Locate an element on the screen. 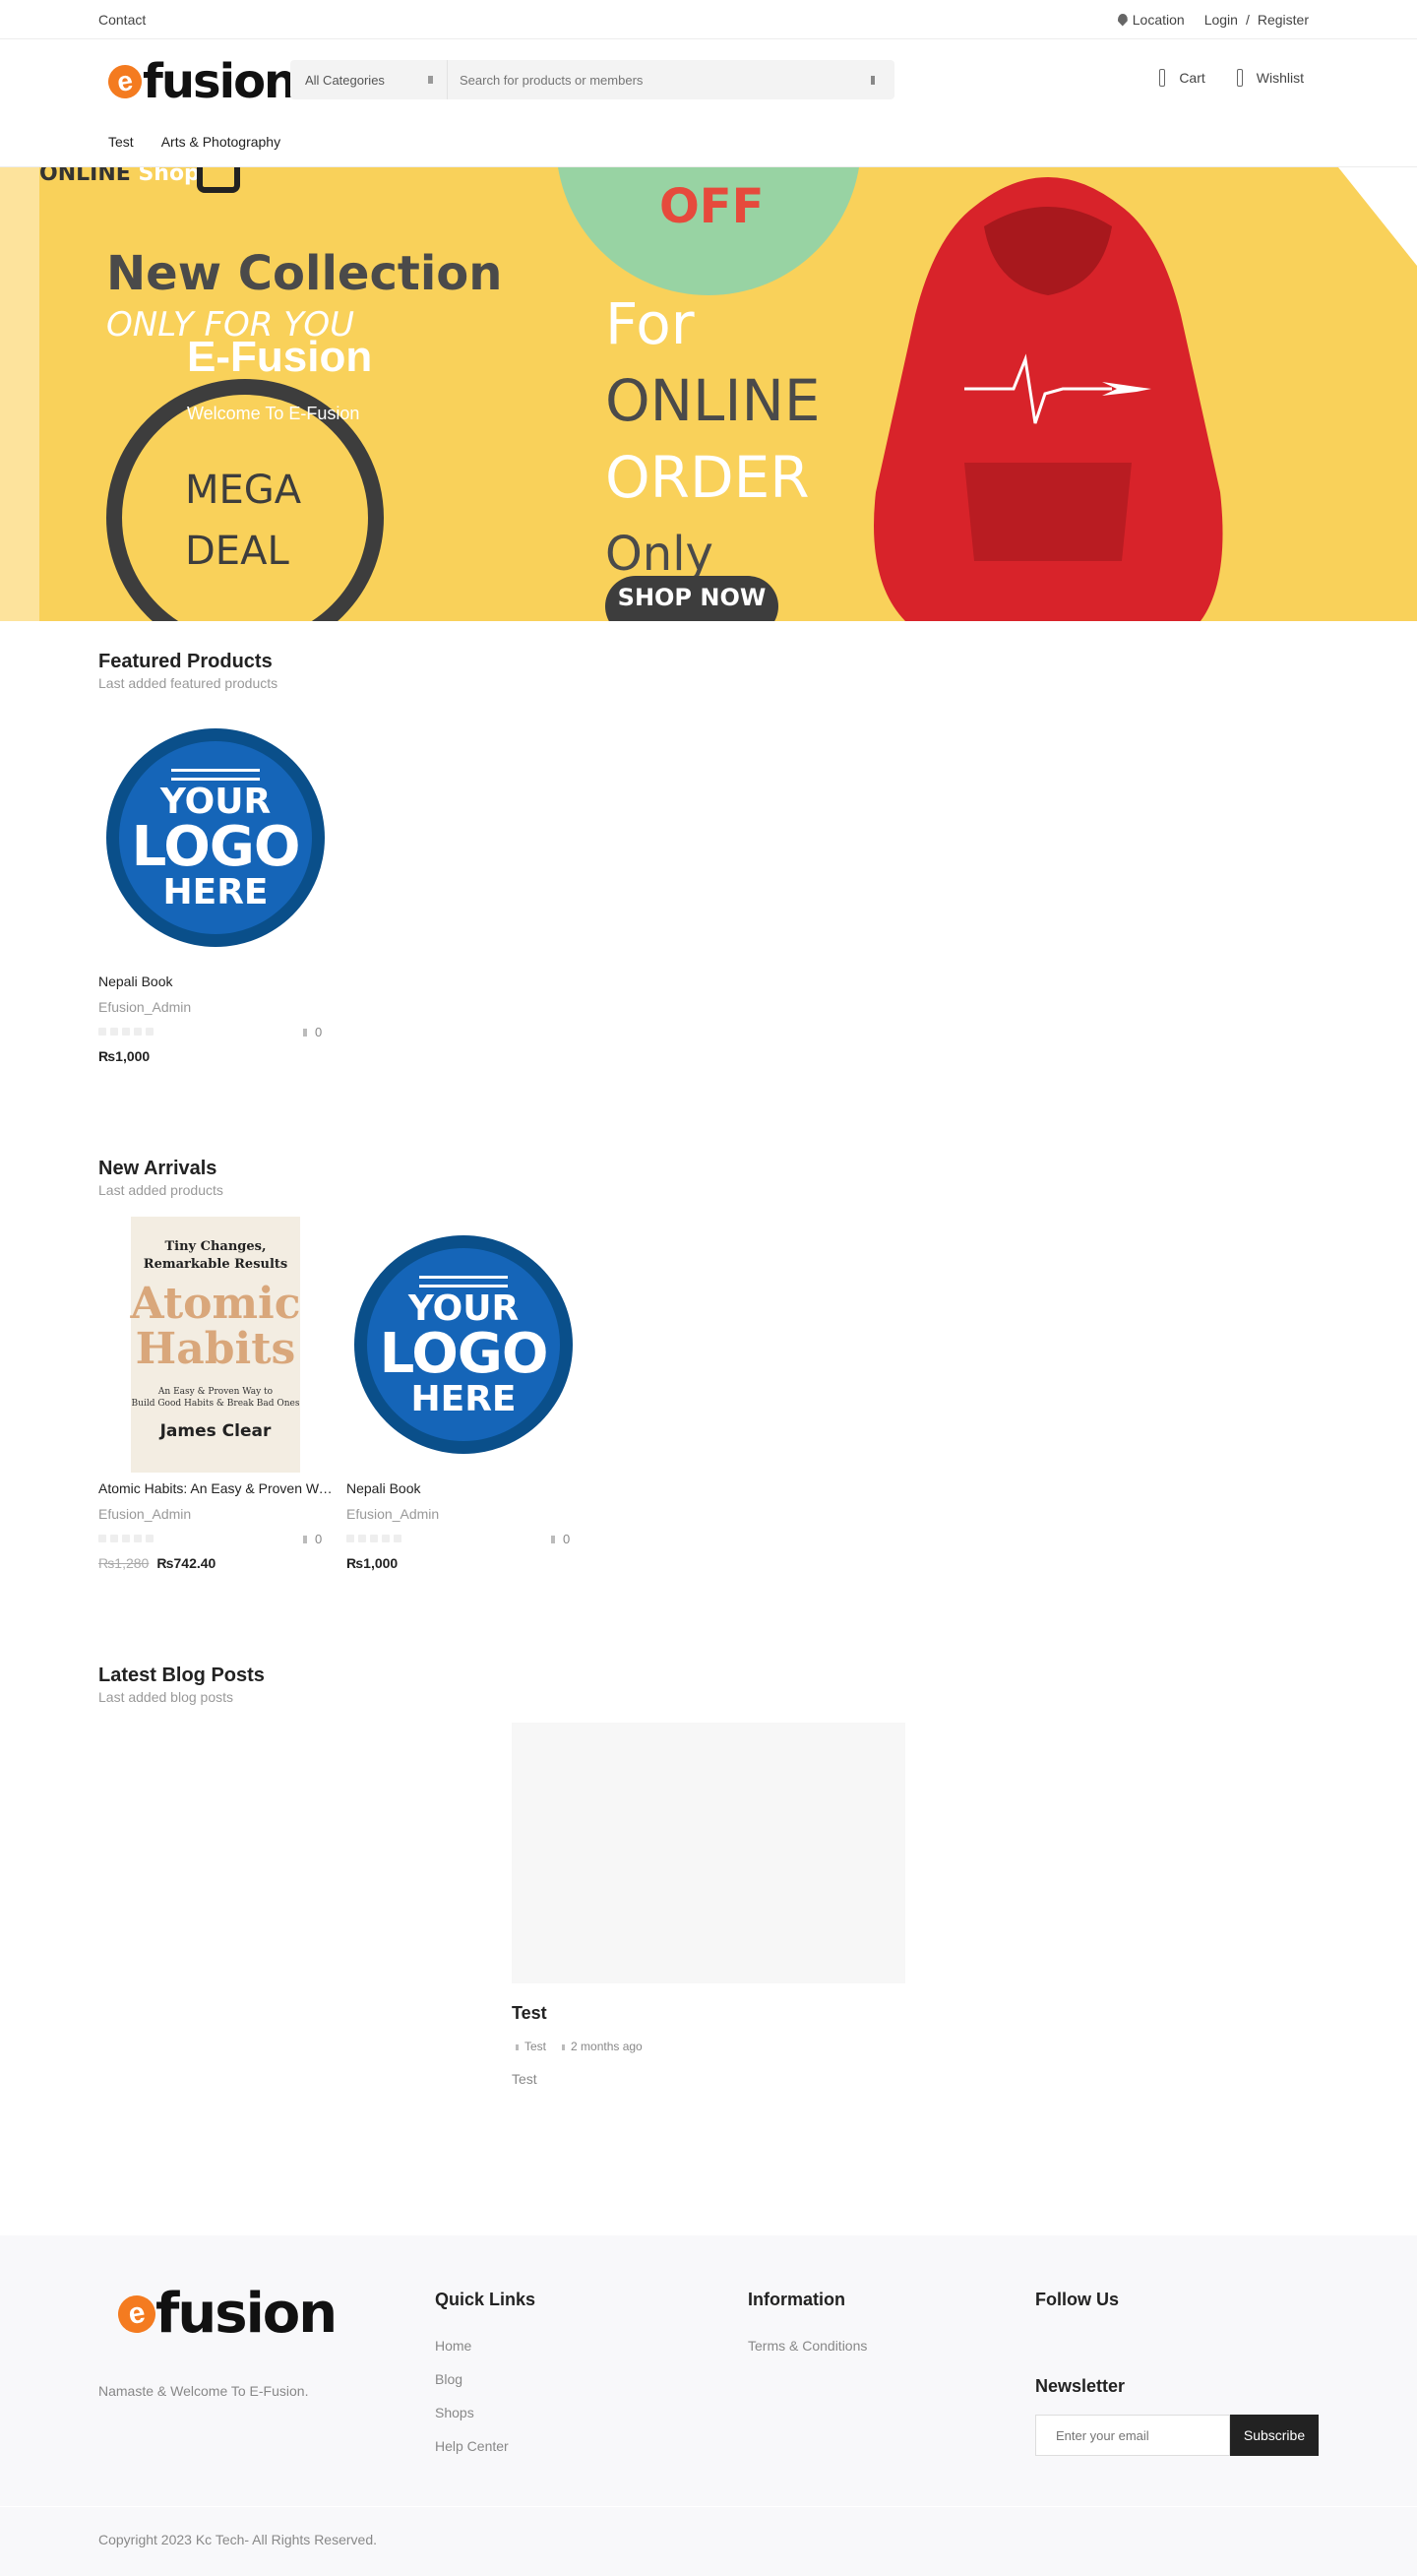 This screenshot has width=1417, height=2576. banner-mega: MEGA is located at coordinates (243, 490).